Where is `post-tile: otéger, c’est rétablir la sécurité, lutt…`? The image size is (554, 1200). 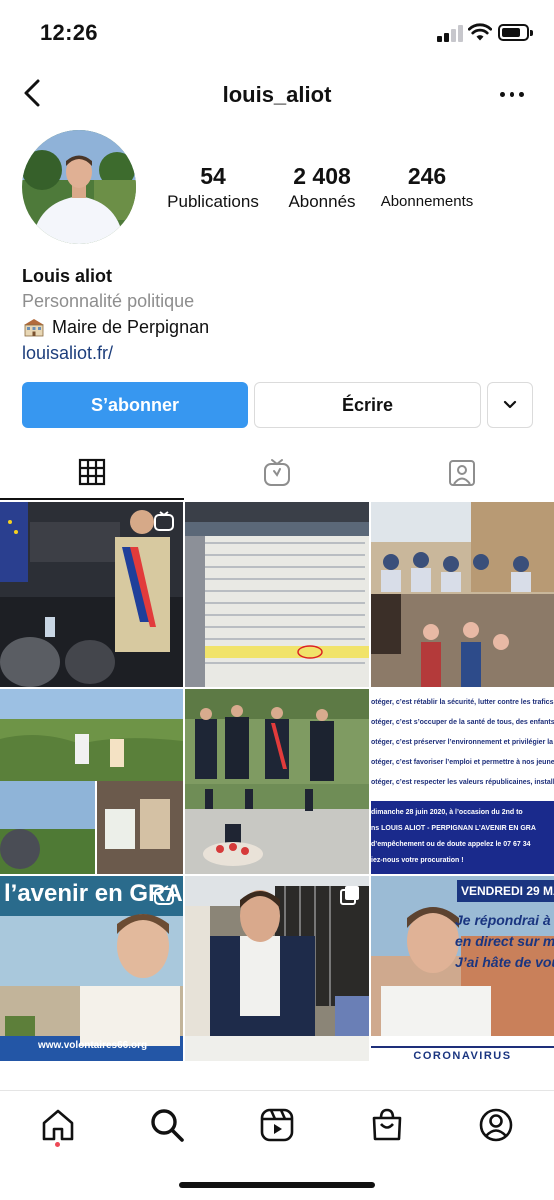 post-tile: otéger, c’est rétablir la sécurité, lutt… is located at coordinates (462, 781).